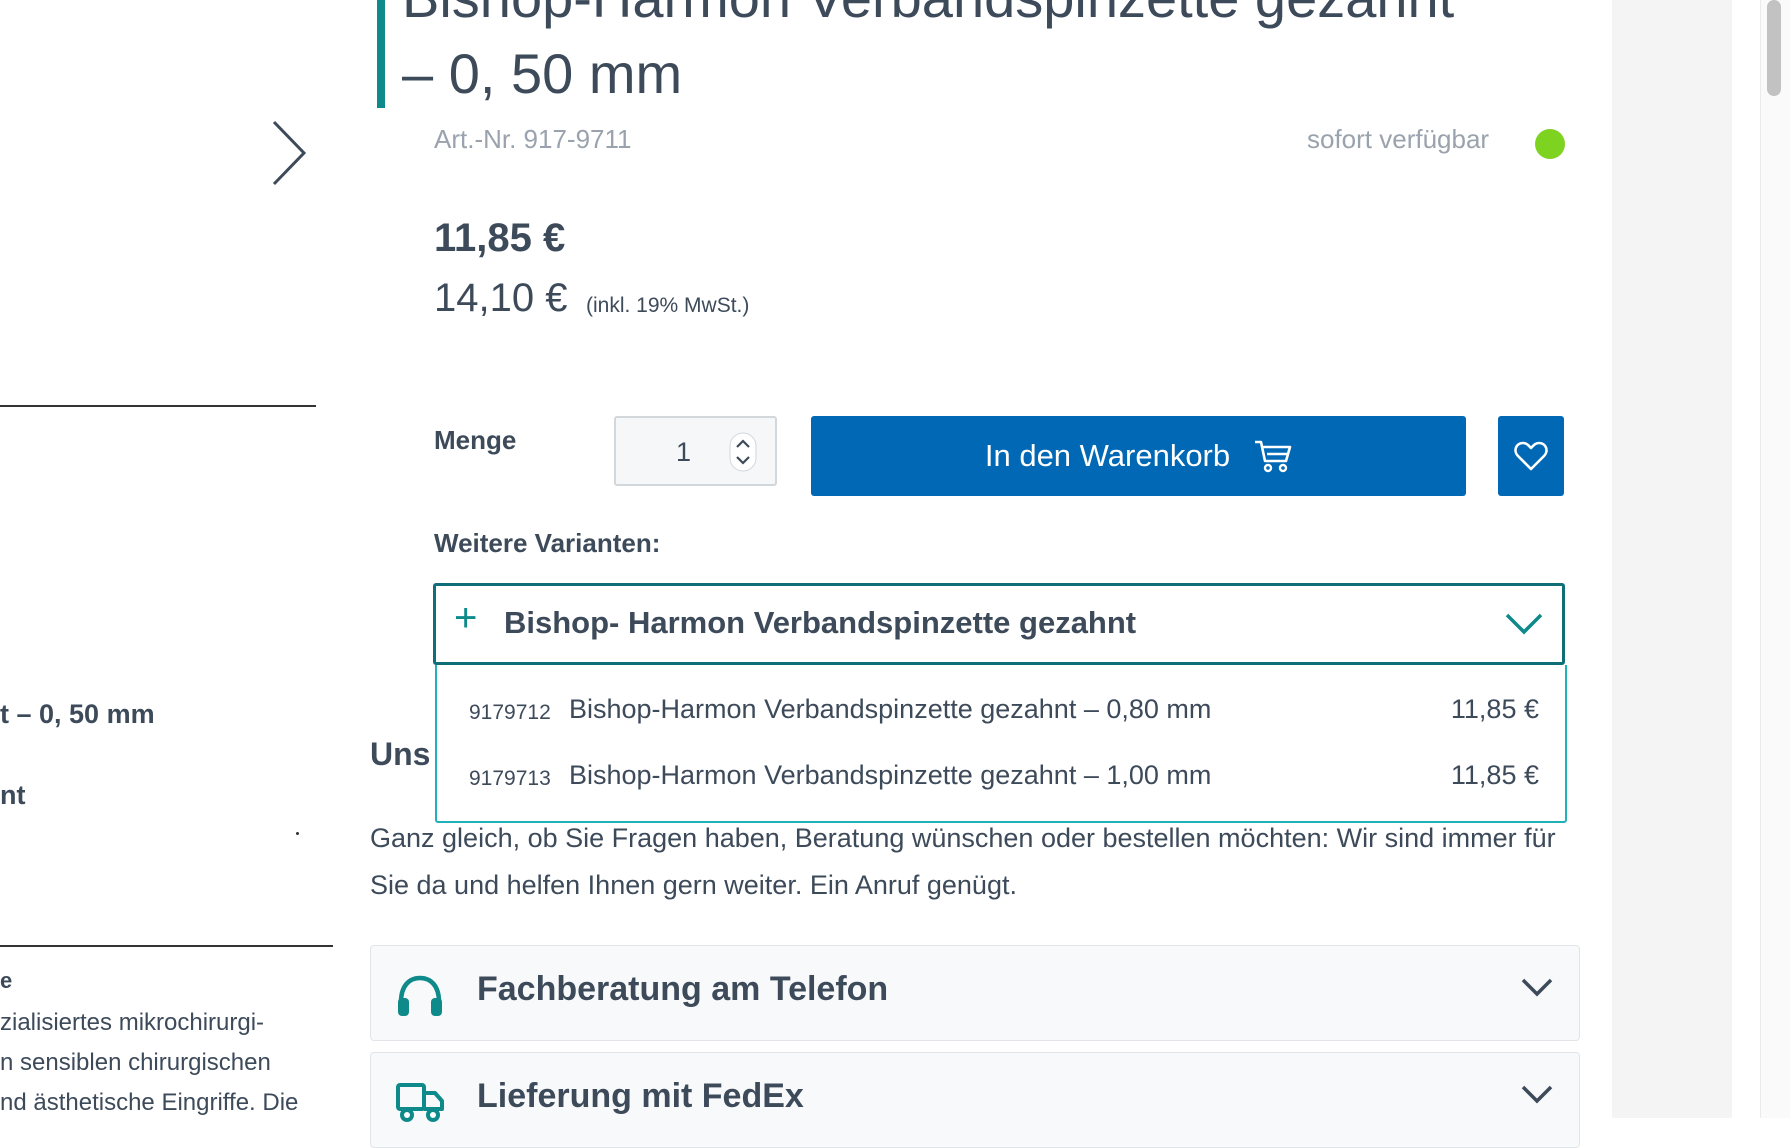 The width and height of the screenshot is (1790, 1148). Describe the element at coordinates (547, 543) in the screenshot. I see `variants-label: Weitere Varianten:` at that location.